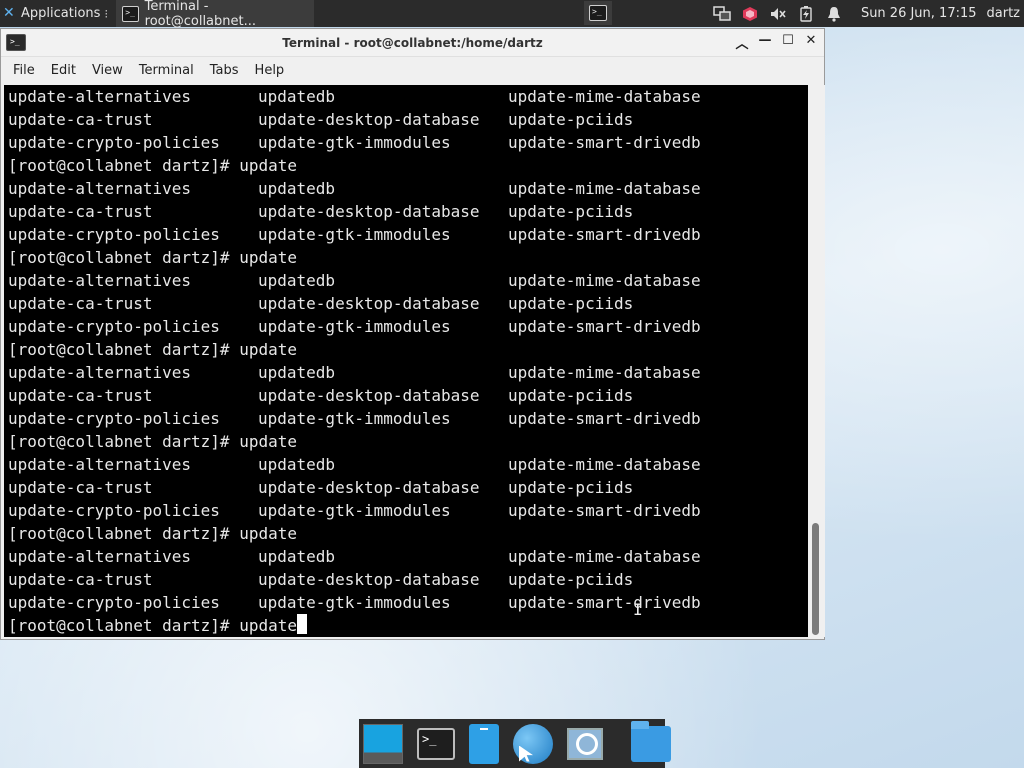 The width and height of the screenshot is (1024, 768). What do you see at coordinates (533, 744) in the screenshot?
I see `web-browser-launcher` at bounding box center [533, 744].